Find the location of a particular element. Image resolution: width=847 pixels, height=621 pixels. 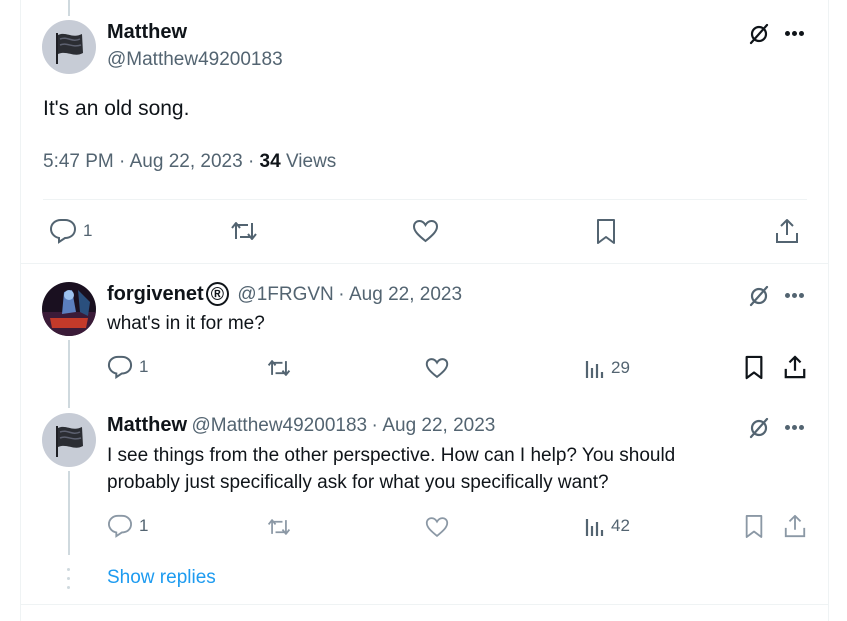

thread-line-top is located at coordinates (69, 8).